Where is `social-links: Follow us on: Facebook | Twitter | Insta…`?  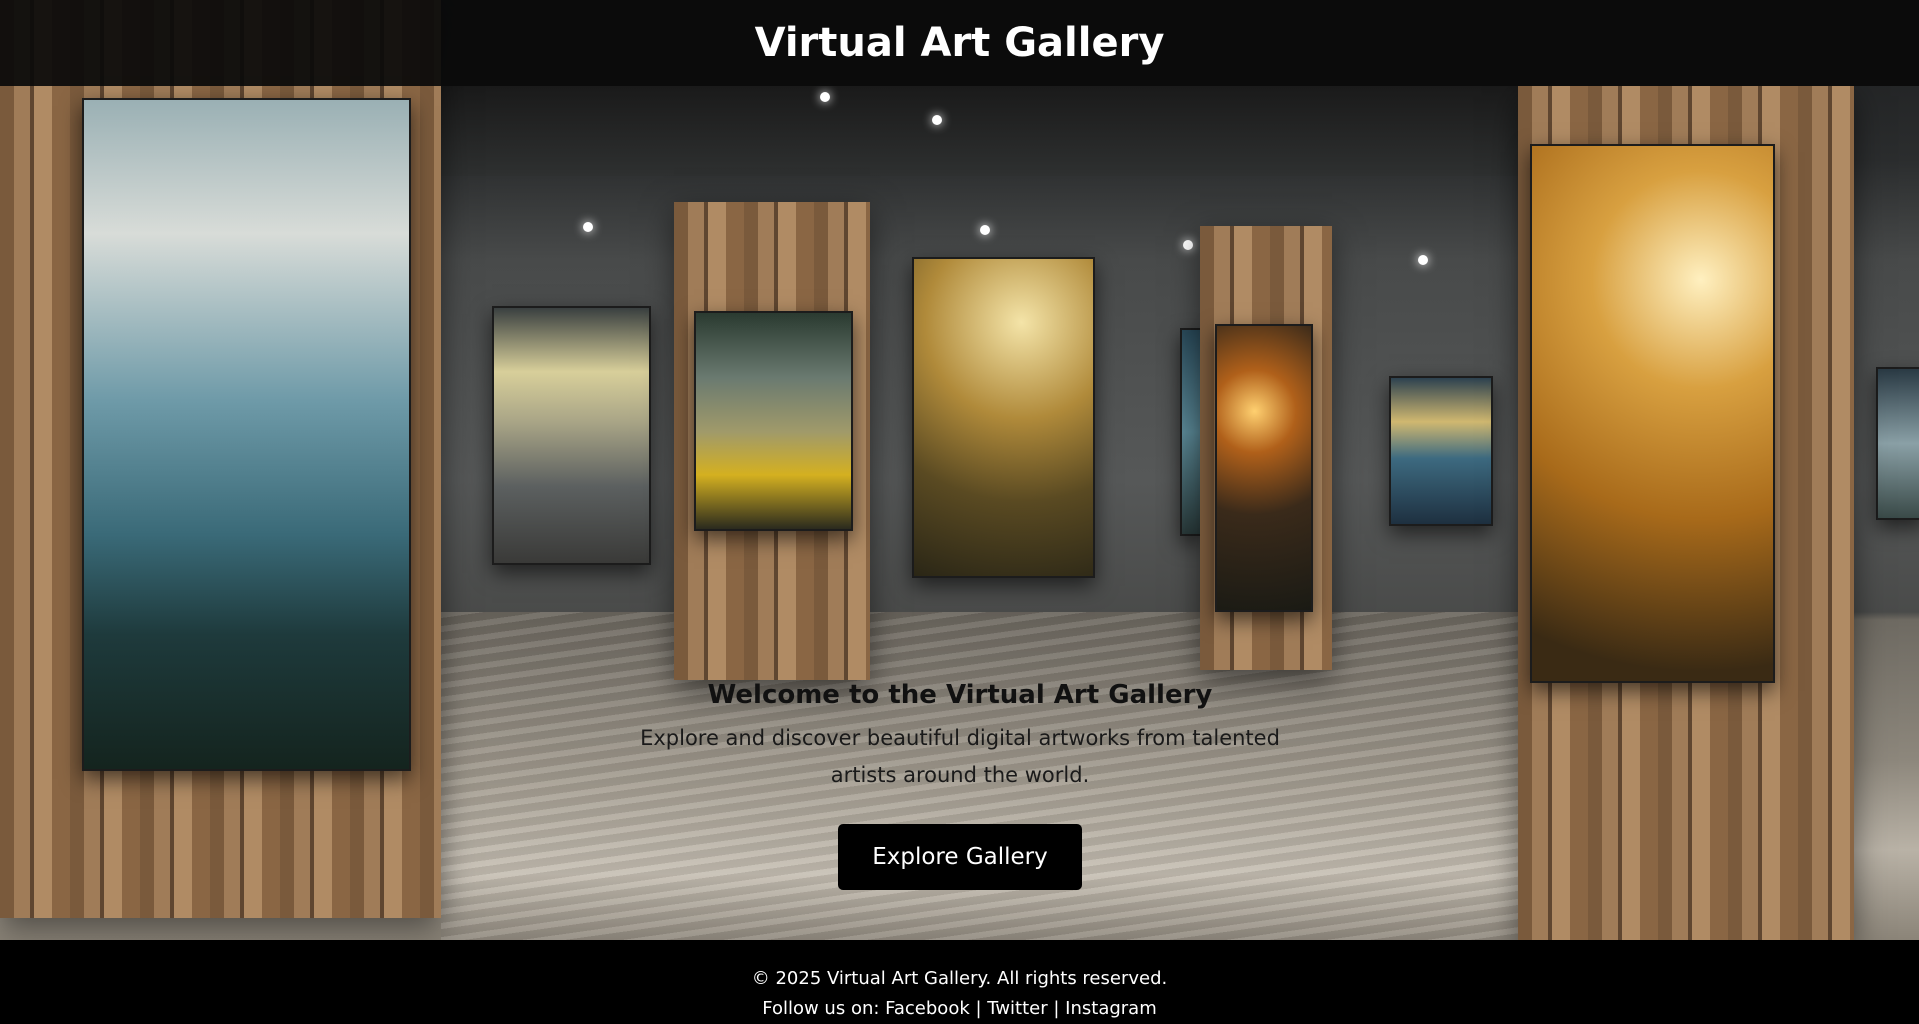 social-links: Follow us on: Facebook | Twitter | Insta… is located at coordinates (959, 1009).